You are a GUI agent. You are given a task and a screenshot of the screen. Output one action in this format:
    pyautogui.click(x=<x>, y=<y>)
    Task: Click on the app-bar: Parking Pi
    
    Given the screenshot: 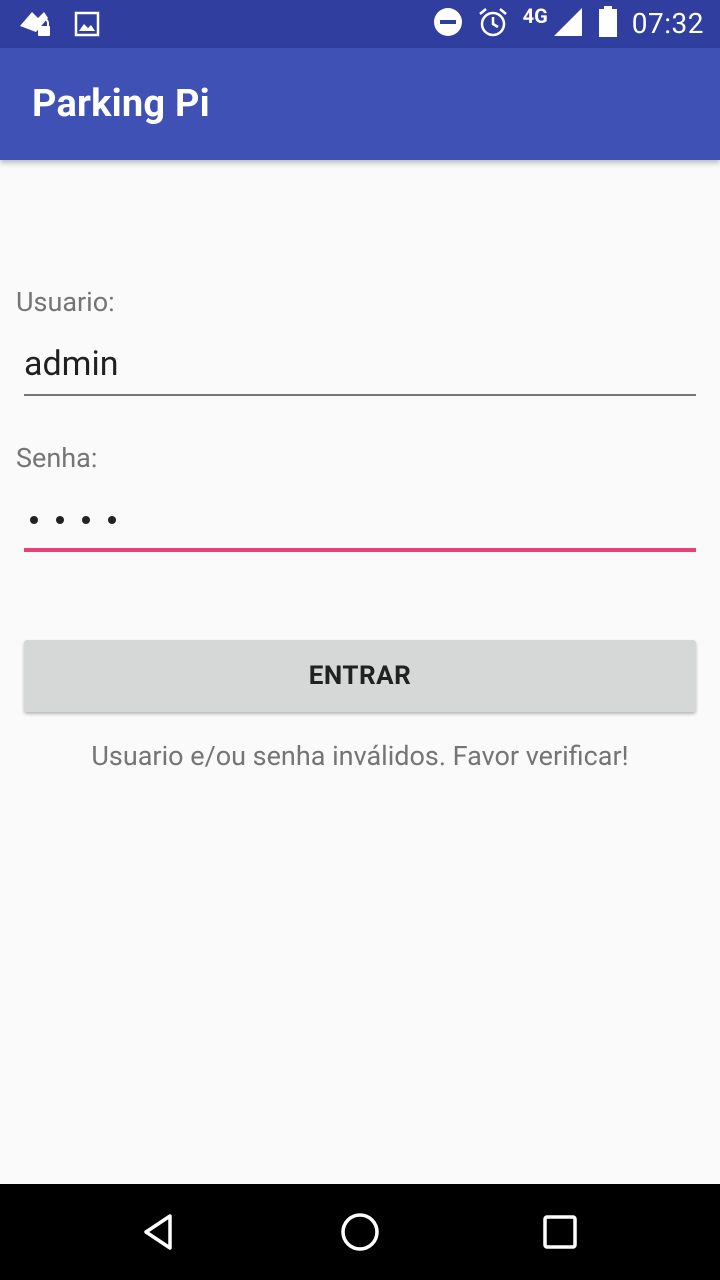 What is the action you would take?
    pyautogui.click(x=360, y=104)
    